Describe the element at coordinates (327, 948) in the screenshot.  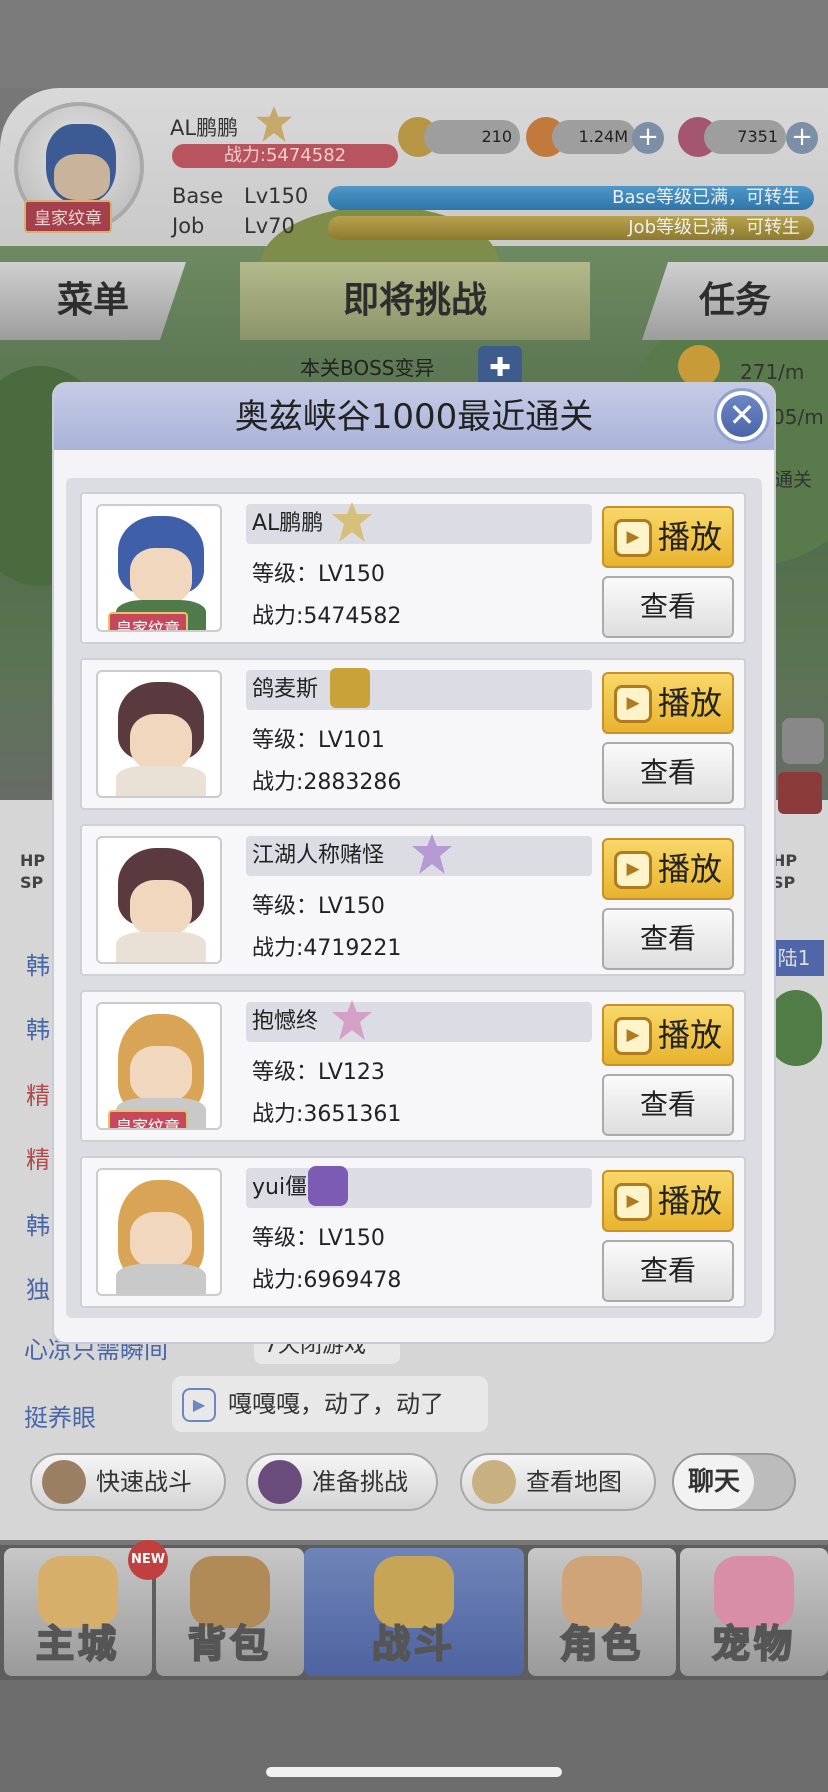
I see `player-power: 战力:4719221` at that location.